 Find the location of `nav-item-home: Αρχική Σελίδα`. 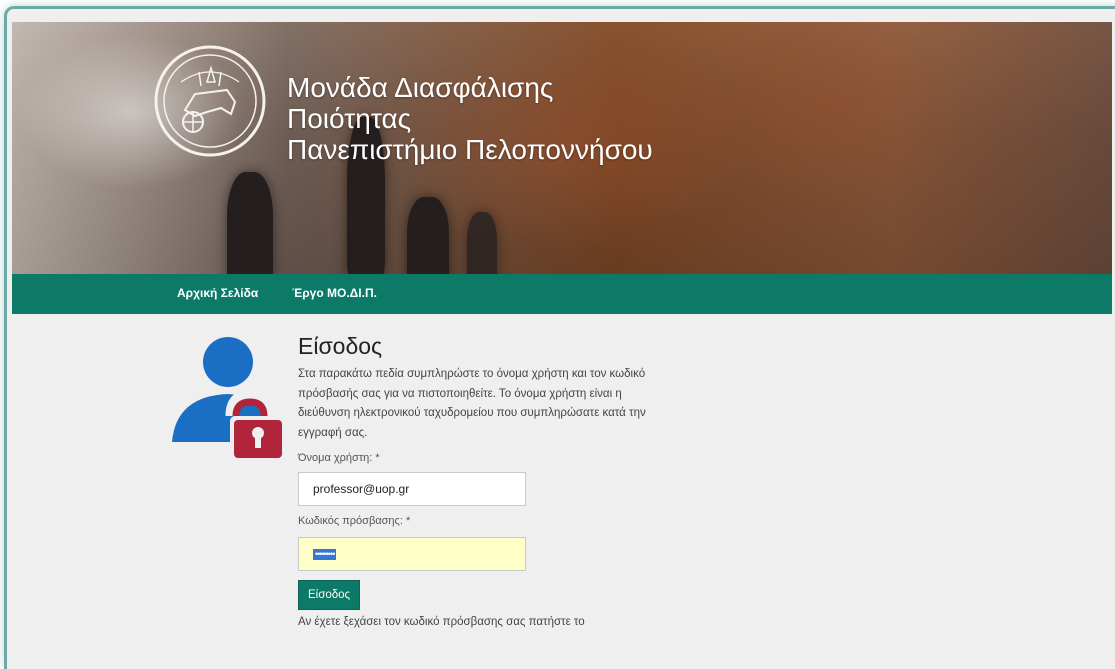

nav-item-home: Αρχική Σελίδα is located at coordinates (217, 293).